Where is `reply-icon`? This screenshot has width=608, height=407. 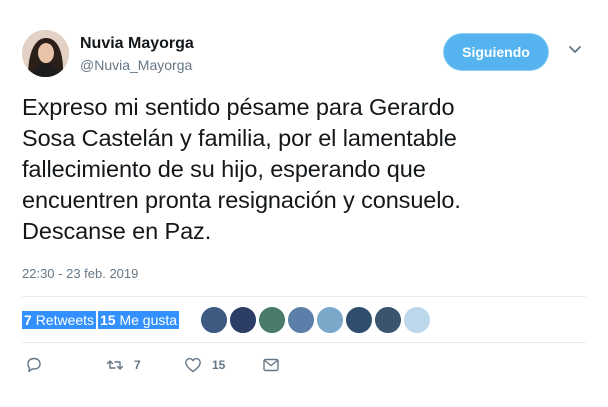
reply-icon is located at coordinates (34, 365).